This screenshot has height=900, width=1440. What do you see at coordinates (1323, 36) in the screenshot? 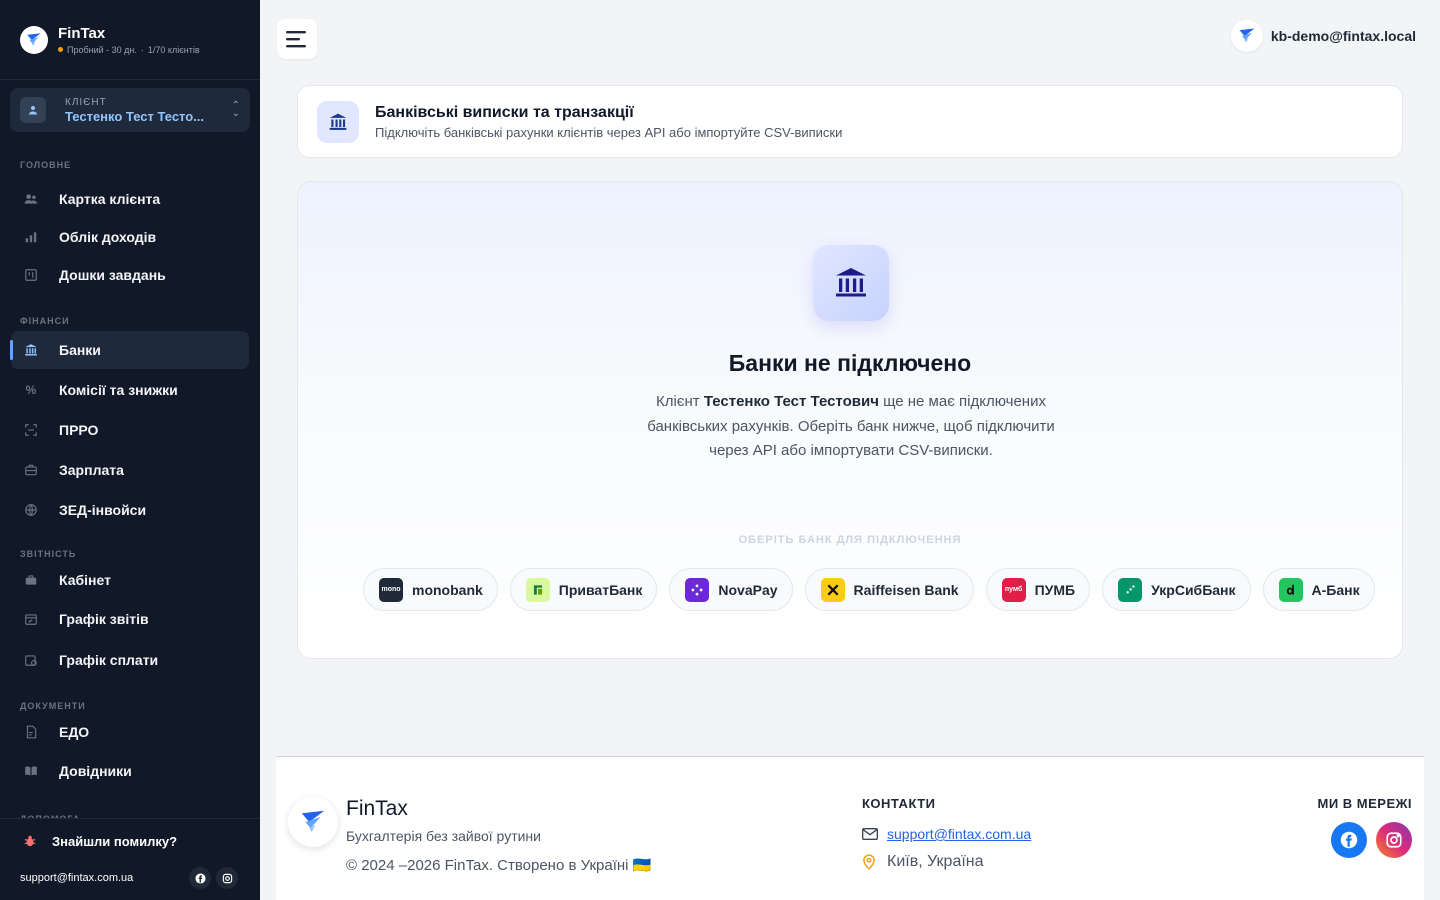
I see `user-menu: kb-demo@fintax.local` at bounding box center [1323, 36].